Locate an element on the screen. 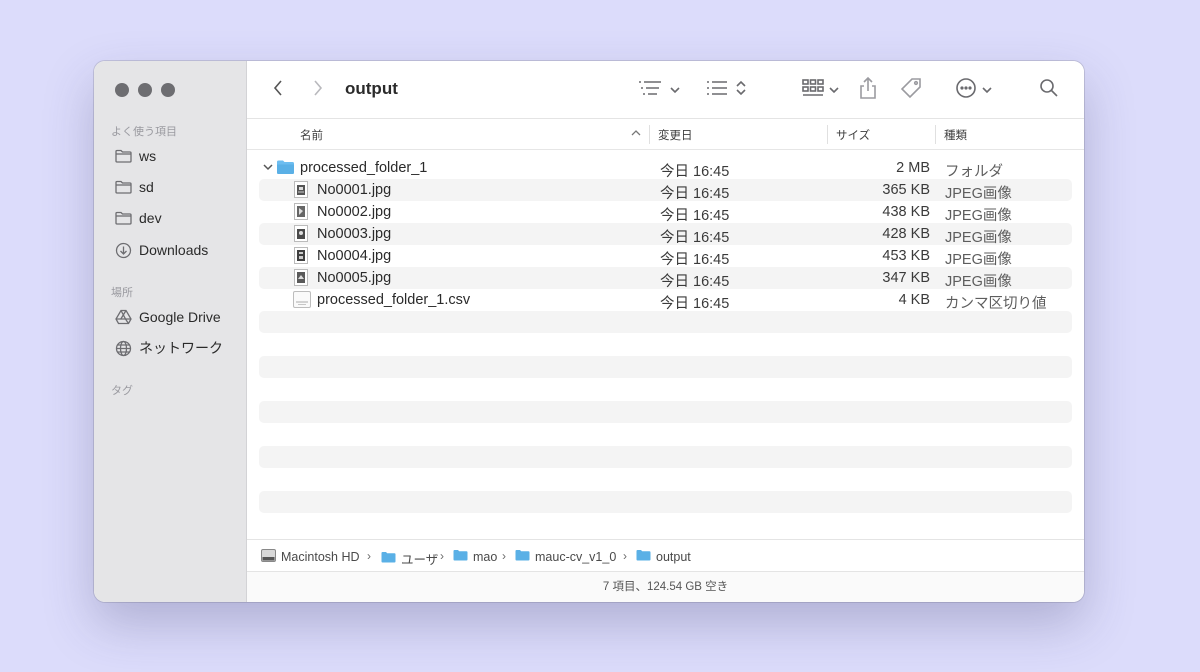  file-kind: フォルダ is located at coordinates (974, 172).